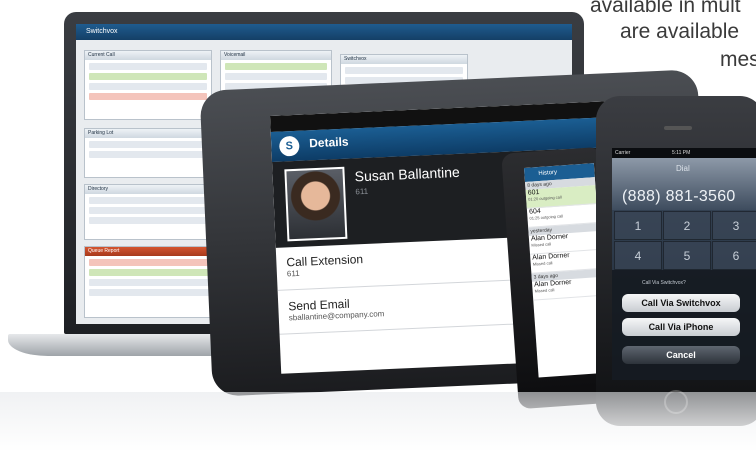 The image size is (756, 452). I want to click on switchvox-titlebar: Switchvox, so click(324, 32).